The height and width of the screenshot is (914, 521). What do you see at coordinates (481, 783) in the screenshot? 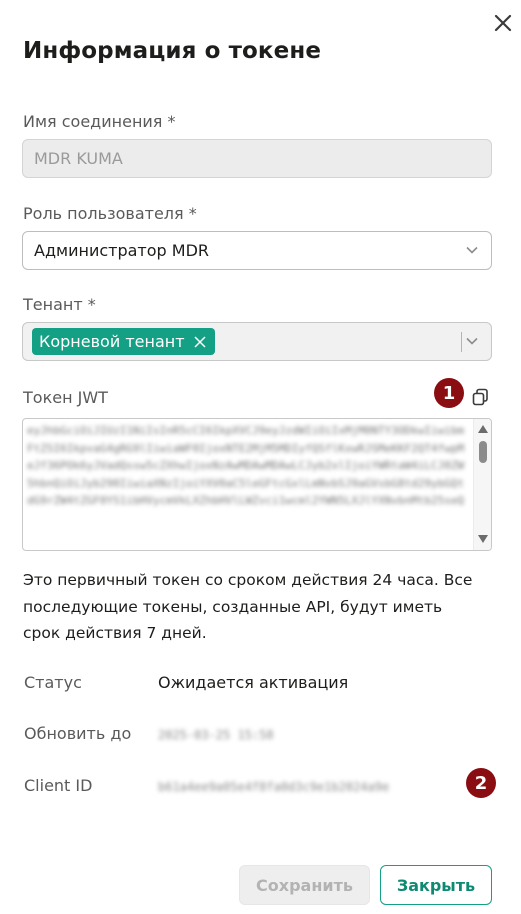
I see `annotation-badge-2: 2` at bounding box center [481, 783].